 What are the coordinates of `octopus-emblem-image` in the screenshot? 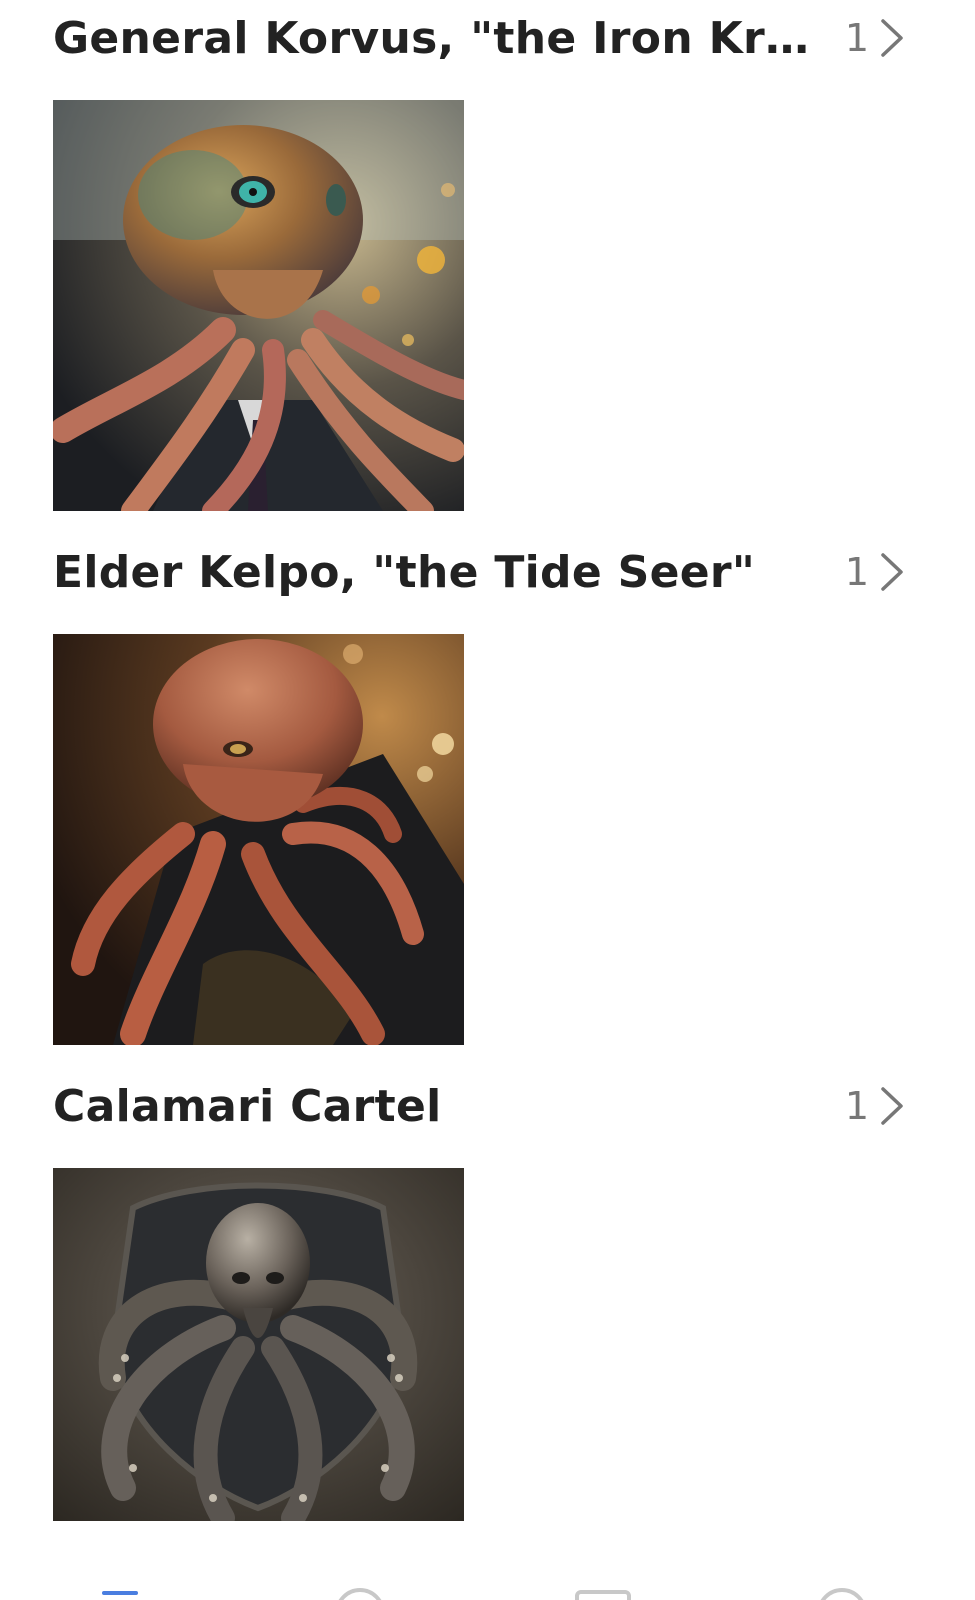 It's located at (258, 1344).